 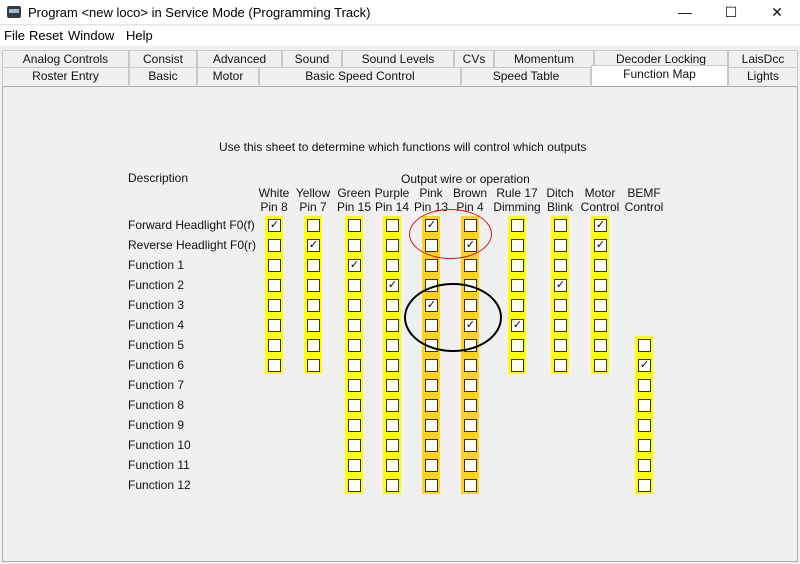 I want to click on tab-sound-levels: Sound Levels, so click(x=398, y=59).